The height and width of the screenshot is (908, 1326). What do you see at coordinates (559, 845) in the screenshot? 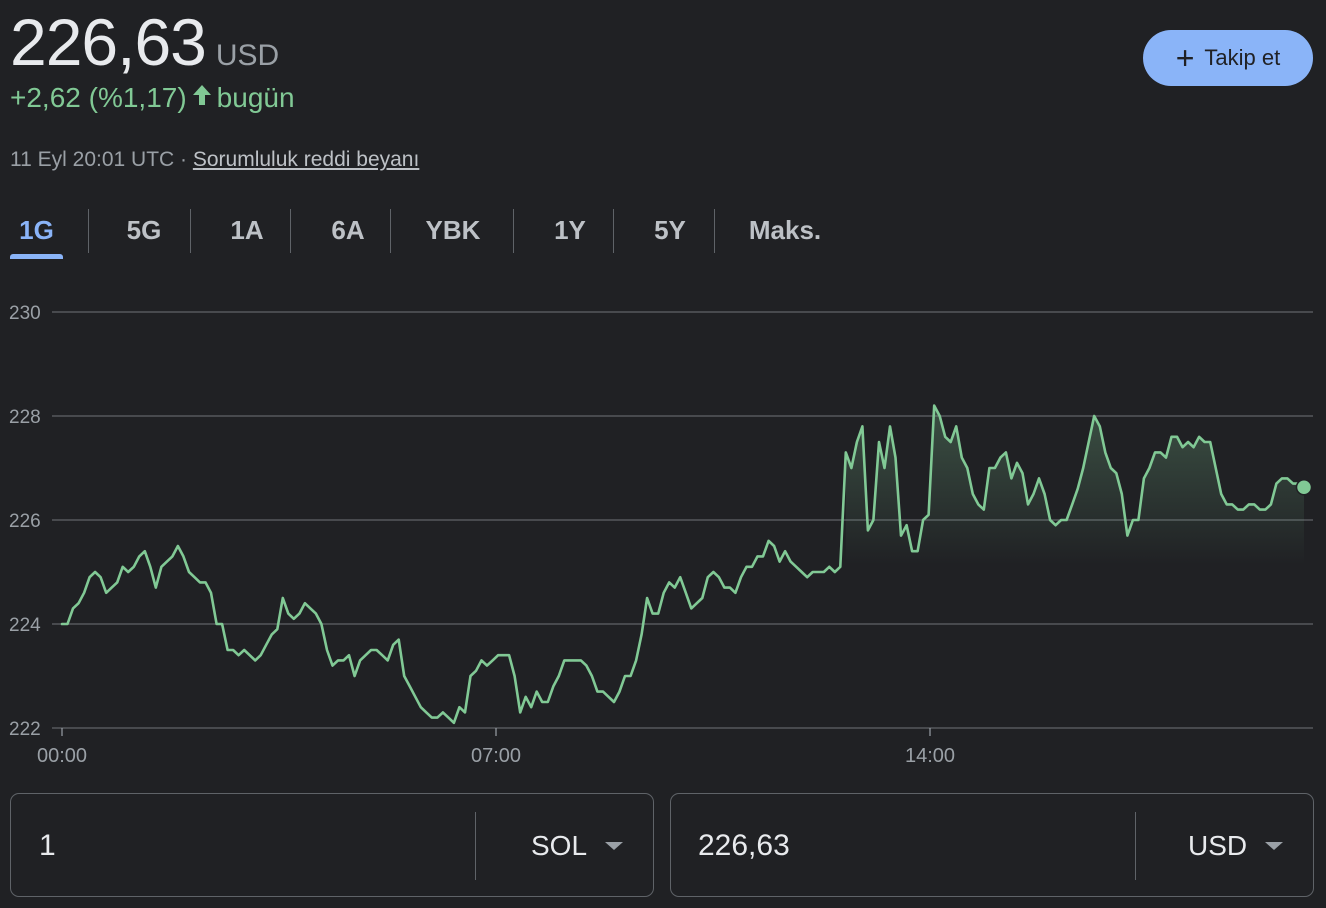
I see `converter-from-unit: SOL` at bounding box center [559, 845].